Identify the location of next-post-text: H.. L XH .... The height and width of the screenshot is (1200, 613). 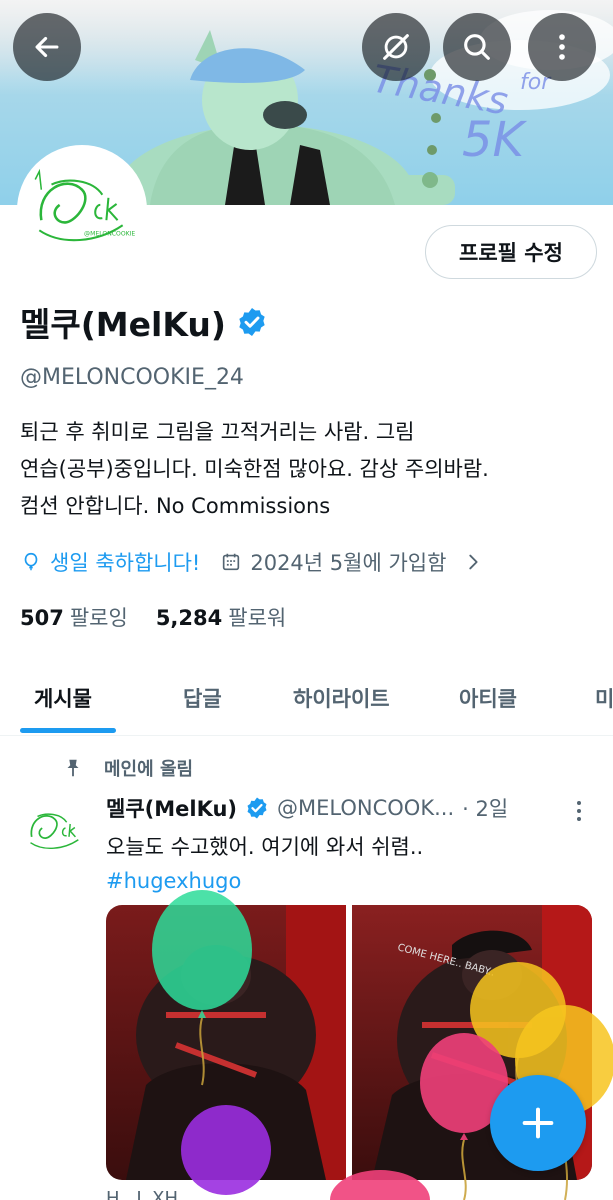
(153, 1194).